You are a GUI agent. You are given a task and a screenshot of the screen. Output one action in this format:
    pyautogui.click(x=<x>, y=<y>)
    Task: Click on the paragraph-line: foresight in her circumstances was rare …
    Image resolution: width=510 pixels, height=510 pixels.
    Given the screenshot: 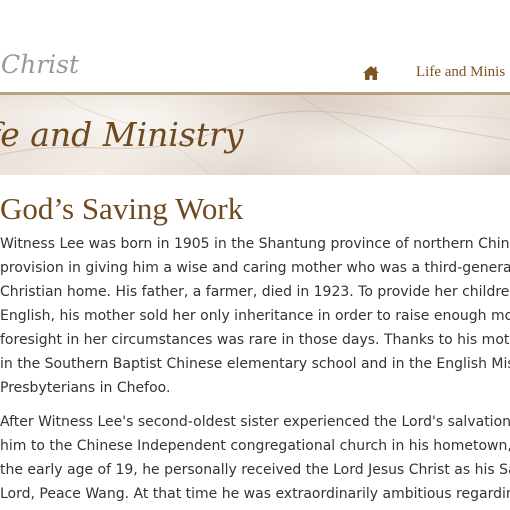 What is the action you would take?
    pyautogui.click(x=255, y=340)
    